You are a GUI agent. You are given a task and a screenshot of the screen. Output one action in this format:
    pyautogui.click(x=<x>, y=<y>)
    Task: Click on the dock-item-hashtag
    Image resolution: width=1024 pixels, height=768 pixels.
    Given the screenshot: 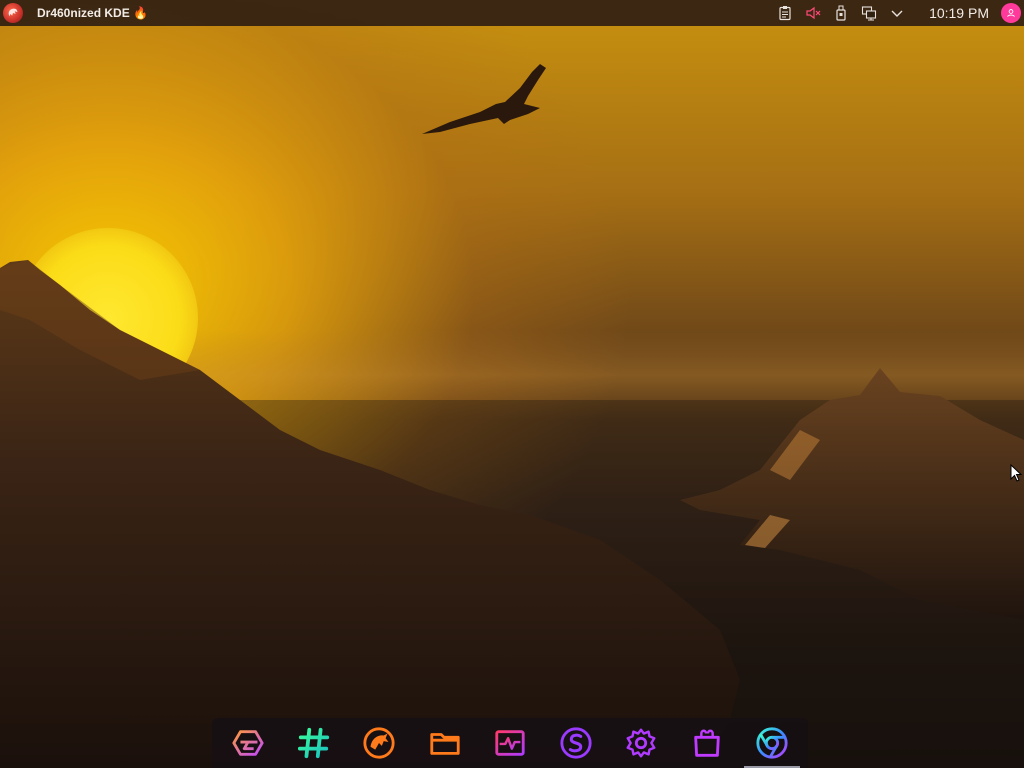 What is the action you would take?
    pyautogui.click(x=314, y=743)
    